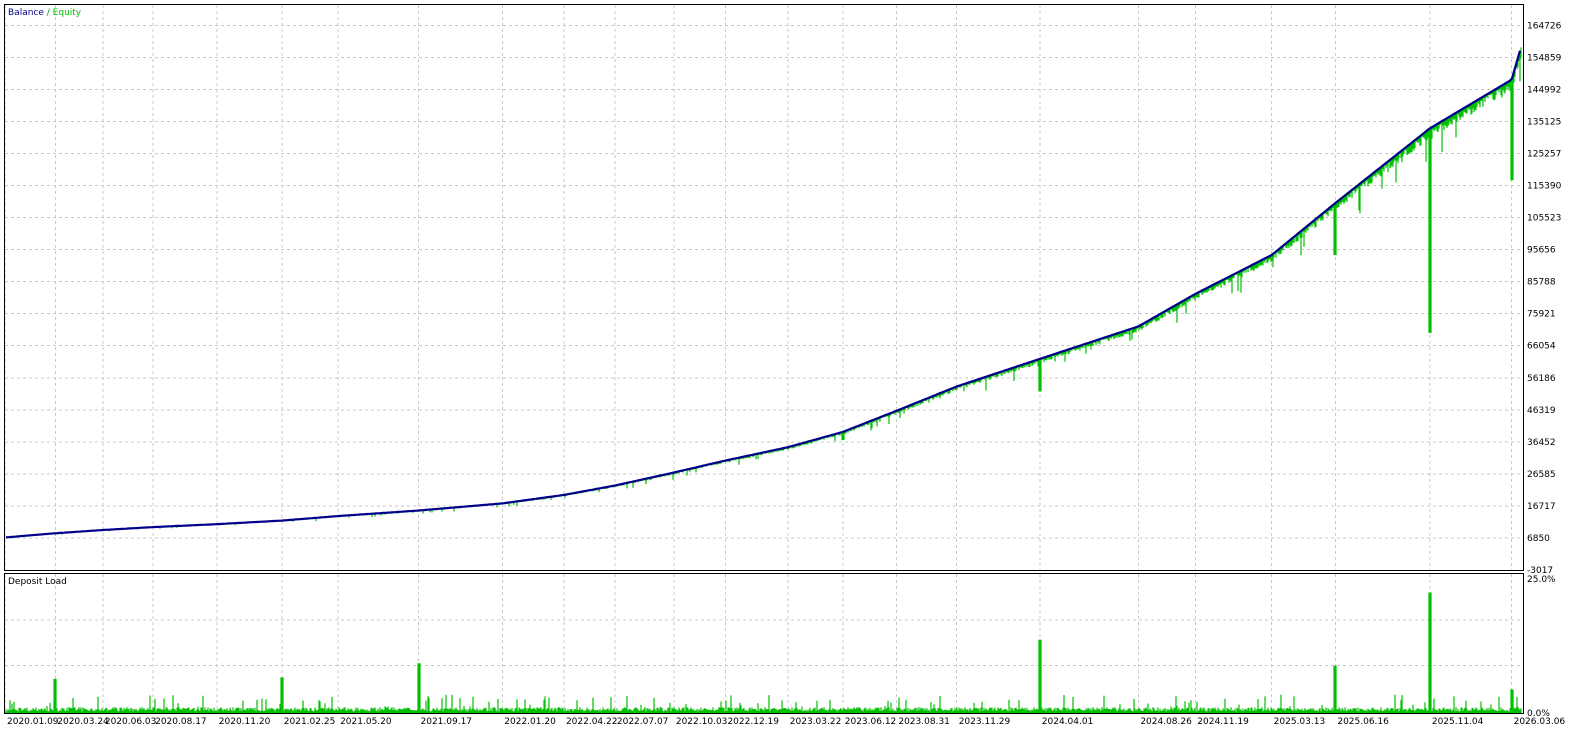  Describe the element at coordinates (1544, 26) in the screenshot. I see `y-tick-label: 164726` at that location.